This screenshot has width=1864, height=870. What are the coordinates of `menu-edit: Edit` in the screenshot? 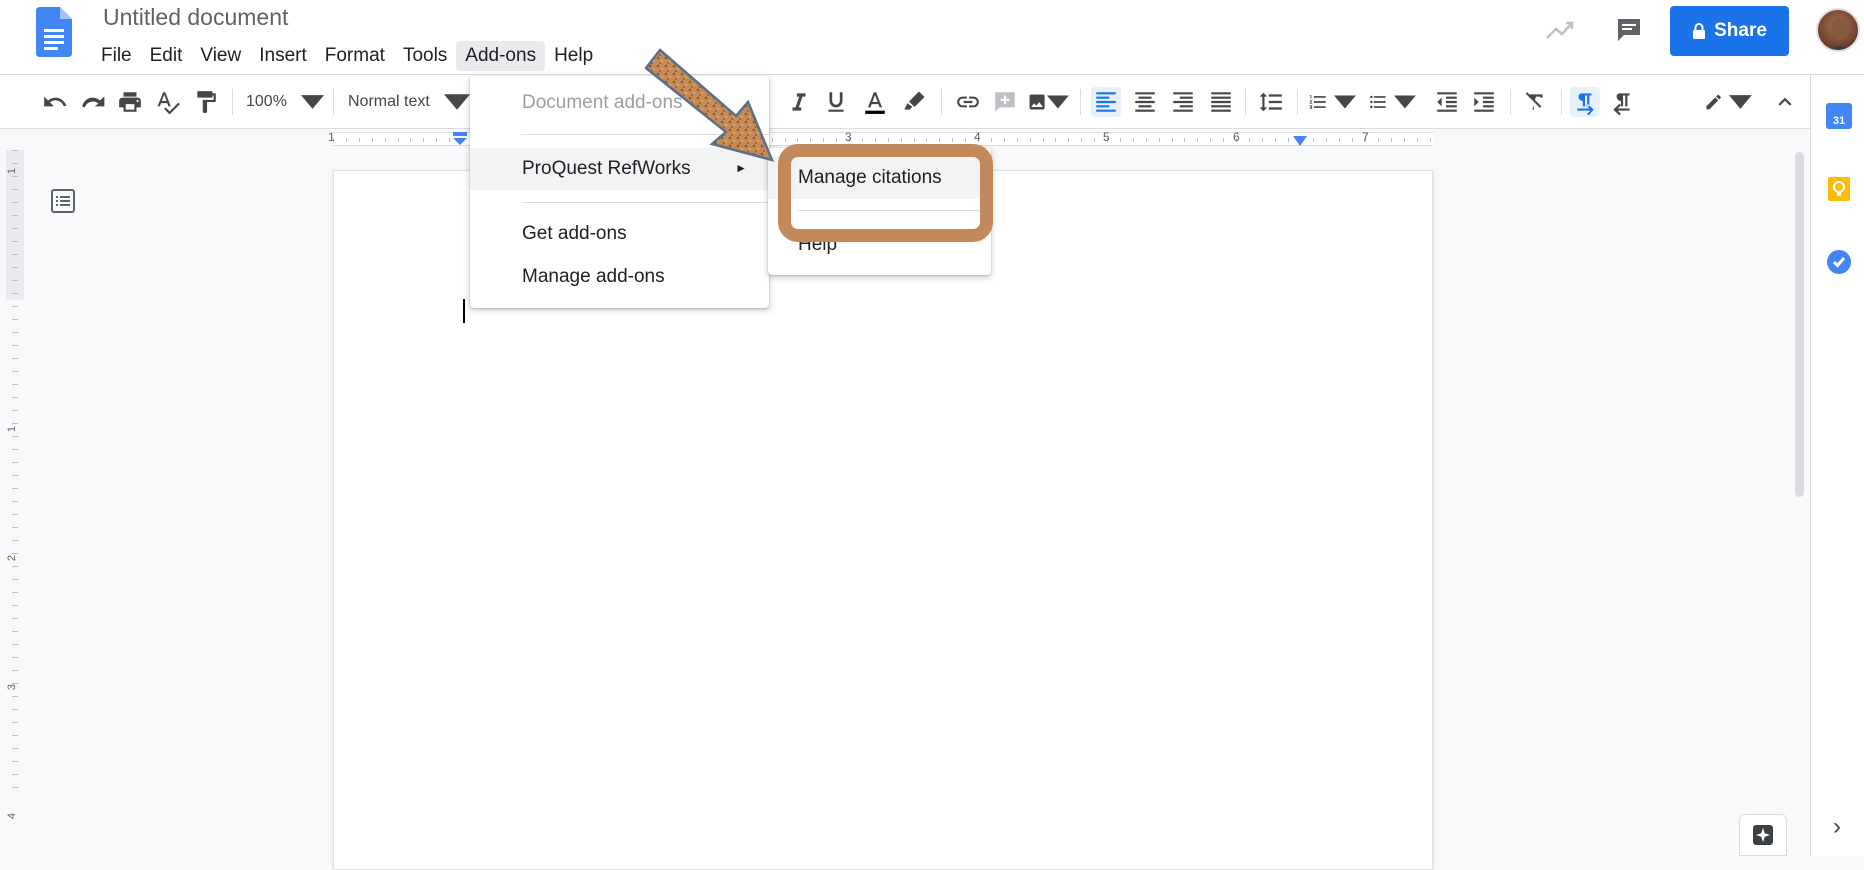 It's located at (166, 56).